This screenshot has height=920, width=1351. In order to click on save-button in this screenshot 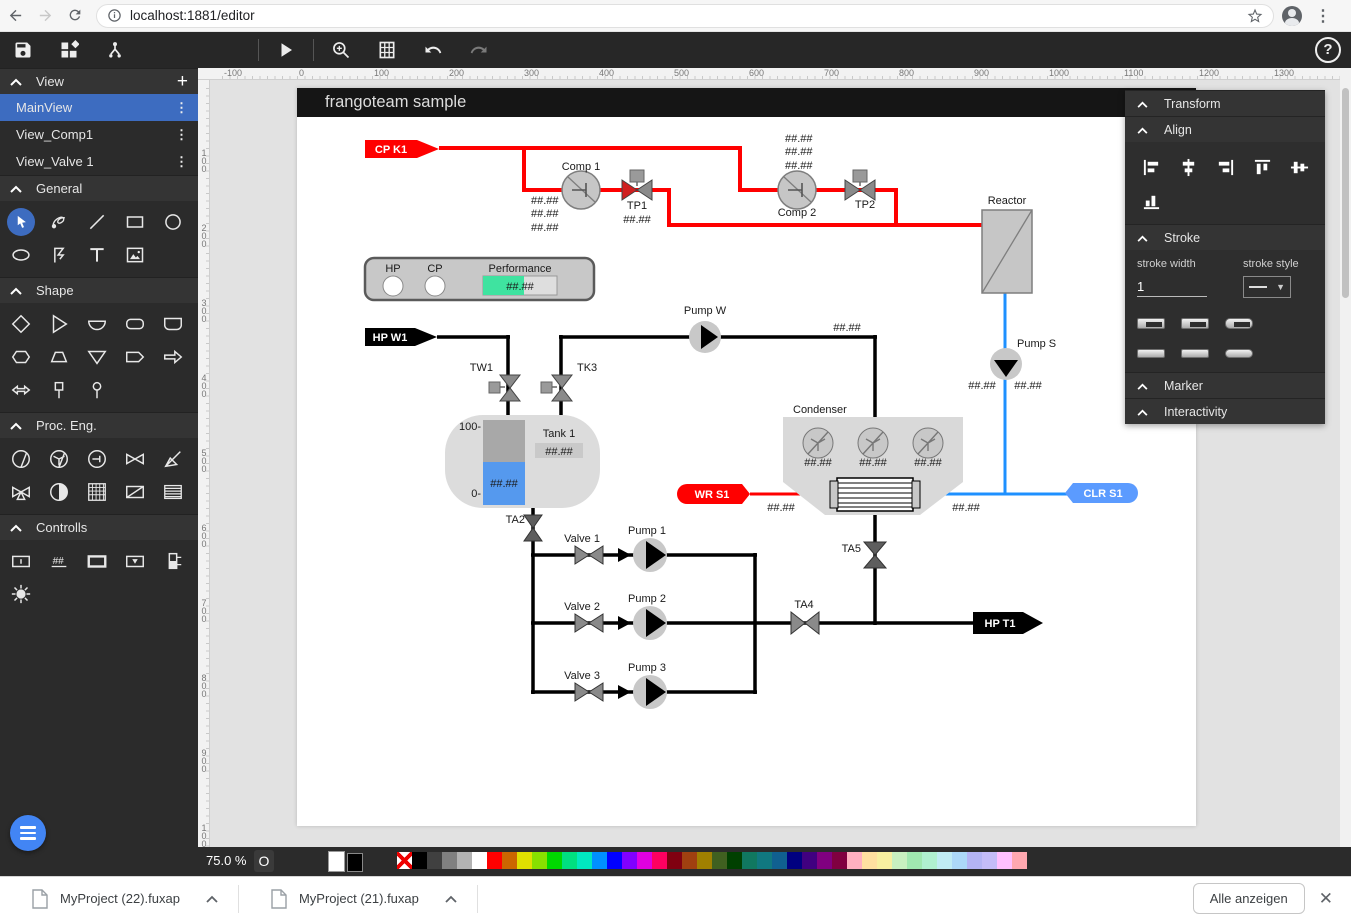, I will do `click(23, 50)`.